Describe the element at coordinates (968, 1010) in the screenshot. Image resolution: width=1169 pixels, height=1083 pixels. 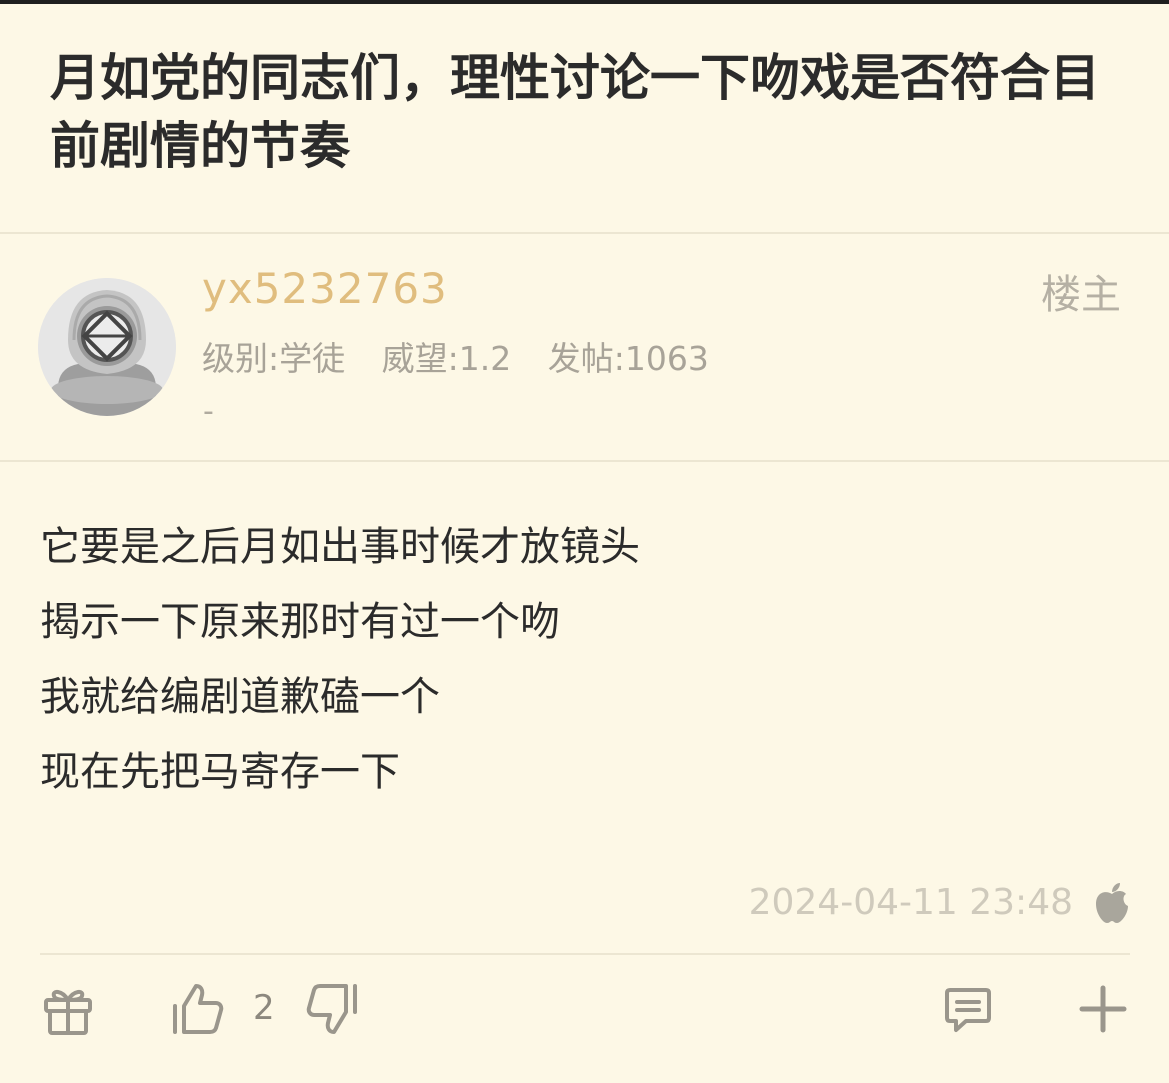
I see `comment-icon` at that location.